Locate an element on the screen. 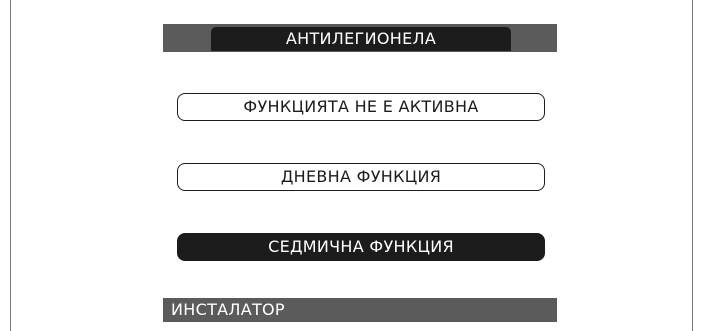 This screenshot has height=331, width=703. header-bar: АНТИЛЕГИОНЕЛА is located at coordinates (360, 38).